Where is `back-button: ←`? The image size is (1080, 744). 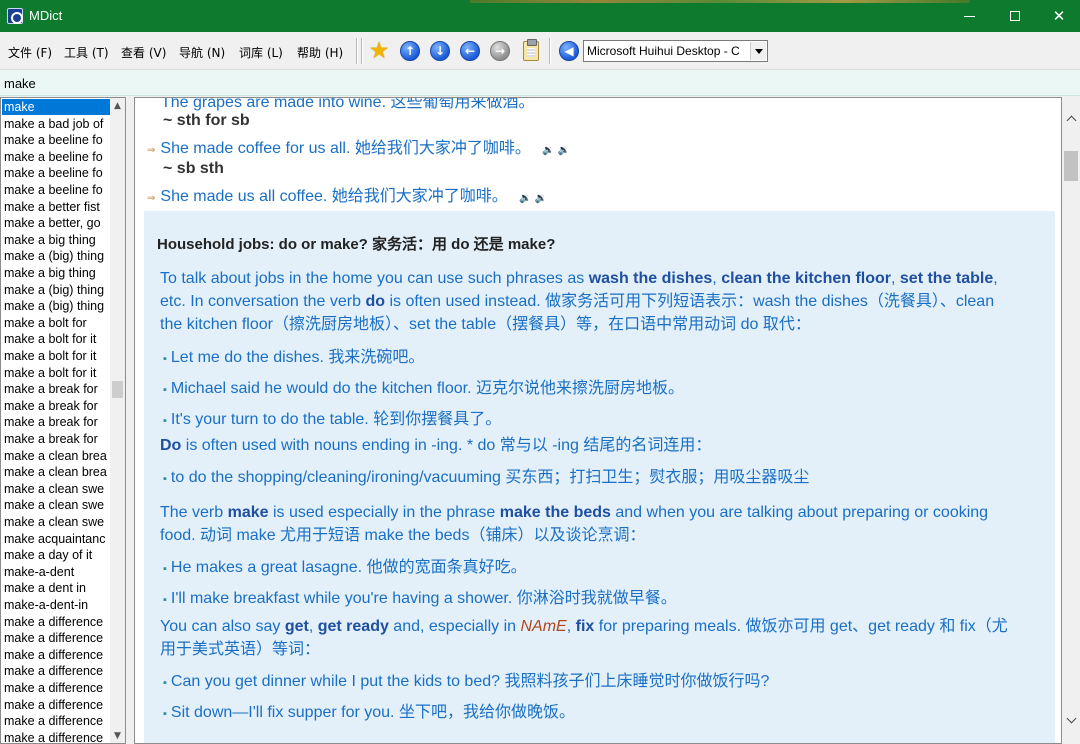 back-button: ← is located at coordinates (470, 51).